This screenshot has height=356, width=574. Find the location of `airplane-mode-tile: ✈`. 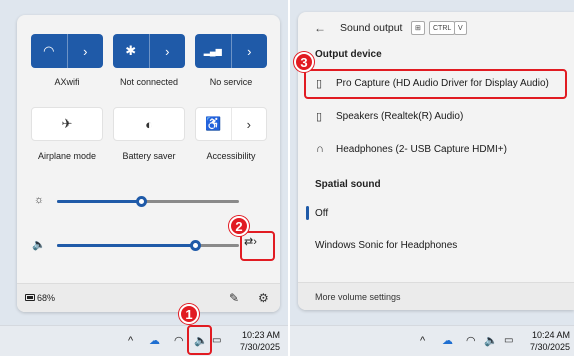

airplane-mode-tile: ✈ is located at coordinates (67, 124).